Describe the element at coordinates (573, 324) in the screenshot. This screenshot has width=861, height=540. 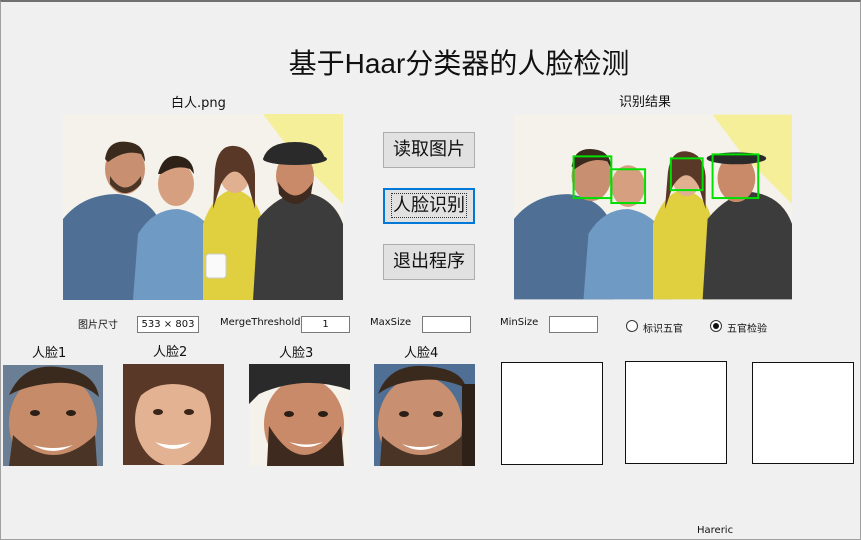
I see `min-size-input` at that location.